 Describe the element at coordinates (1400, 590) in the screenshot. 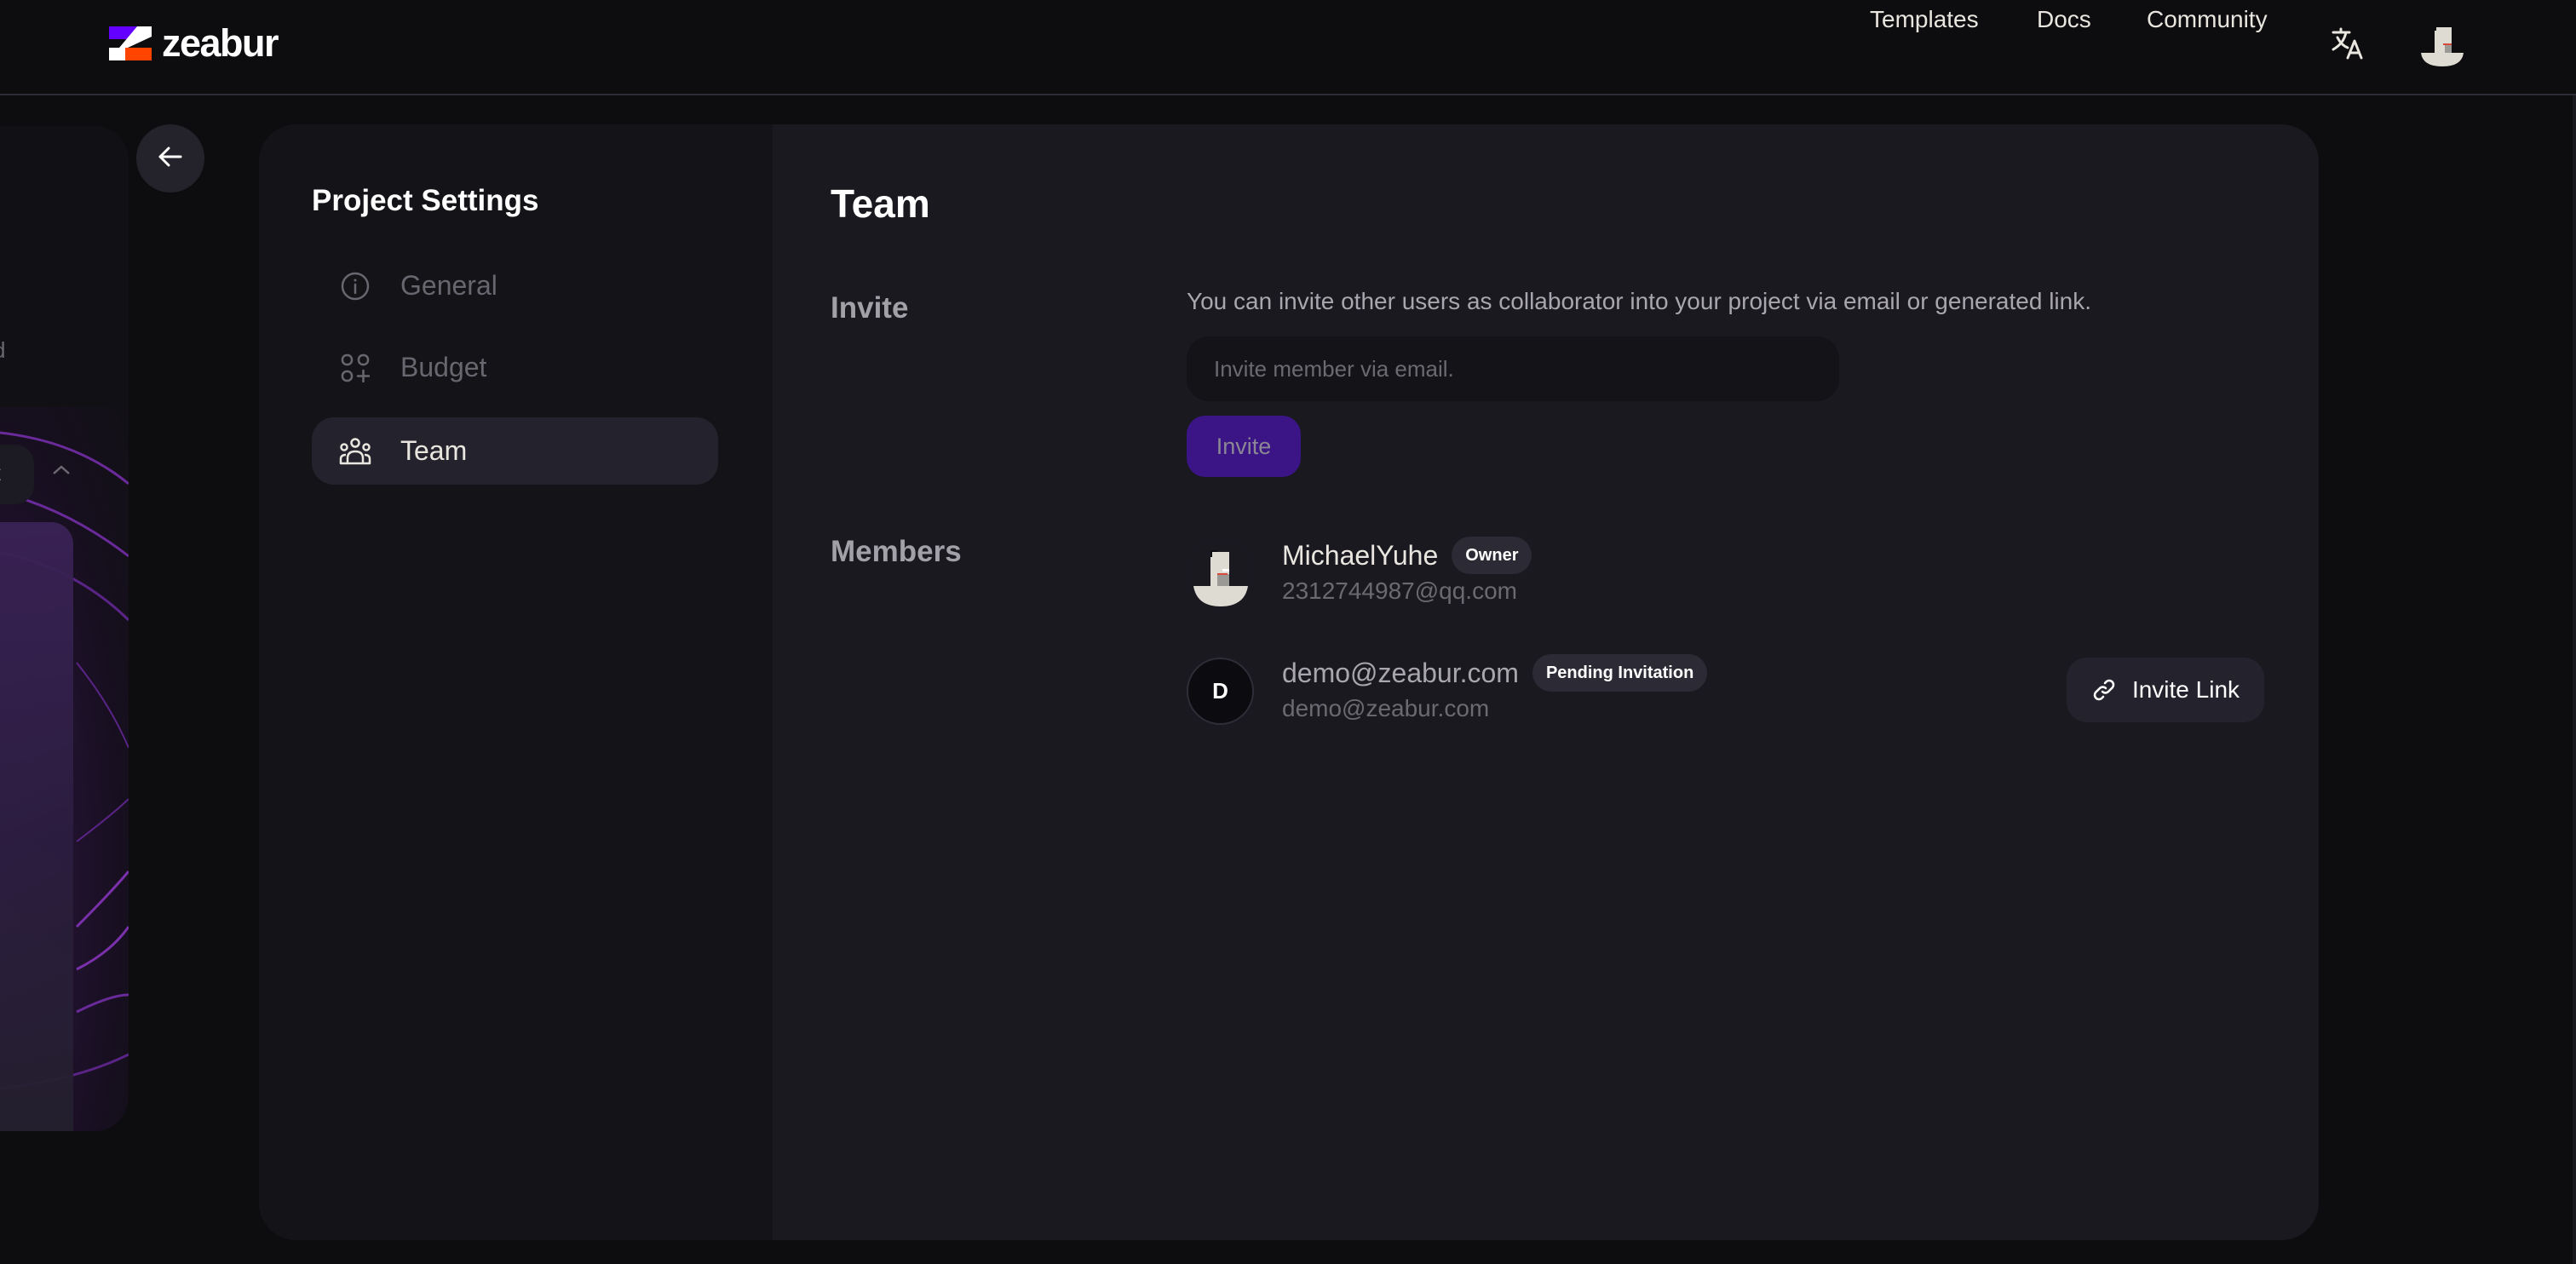

I see `member-email: 2312744987@qq.com` at that location.